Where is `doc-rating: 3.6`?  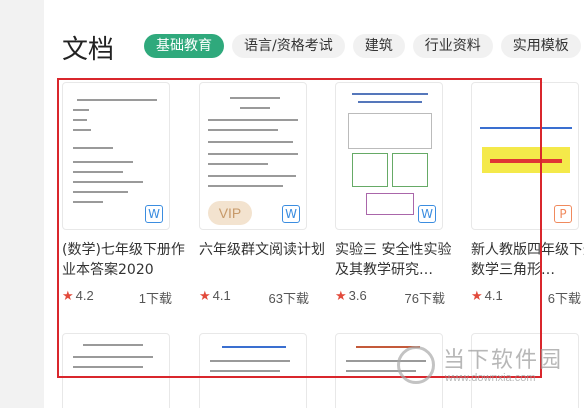 doc-rating: 3.6 is located at coordinates (357, 295).